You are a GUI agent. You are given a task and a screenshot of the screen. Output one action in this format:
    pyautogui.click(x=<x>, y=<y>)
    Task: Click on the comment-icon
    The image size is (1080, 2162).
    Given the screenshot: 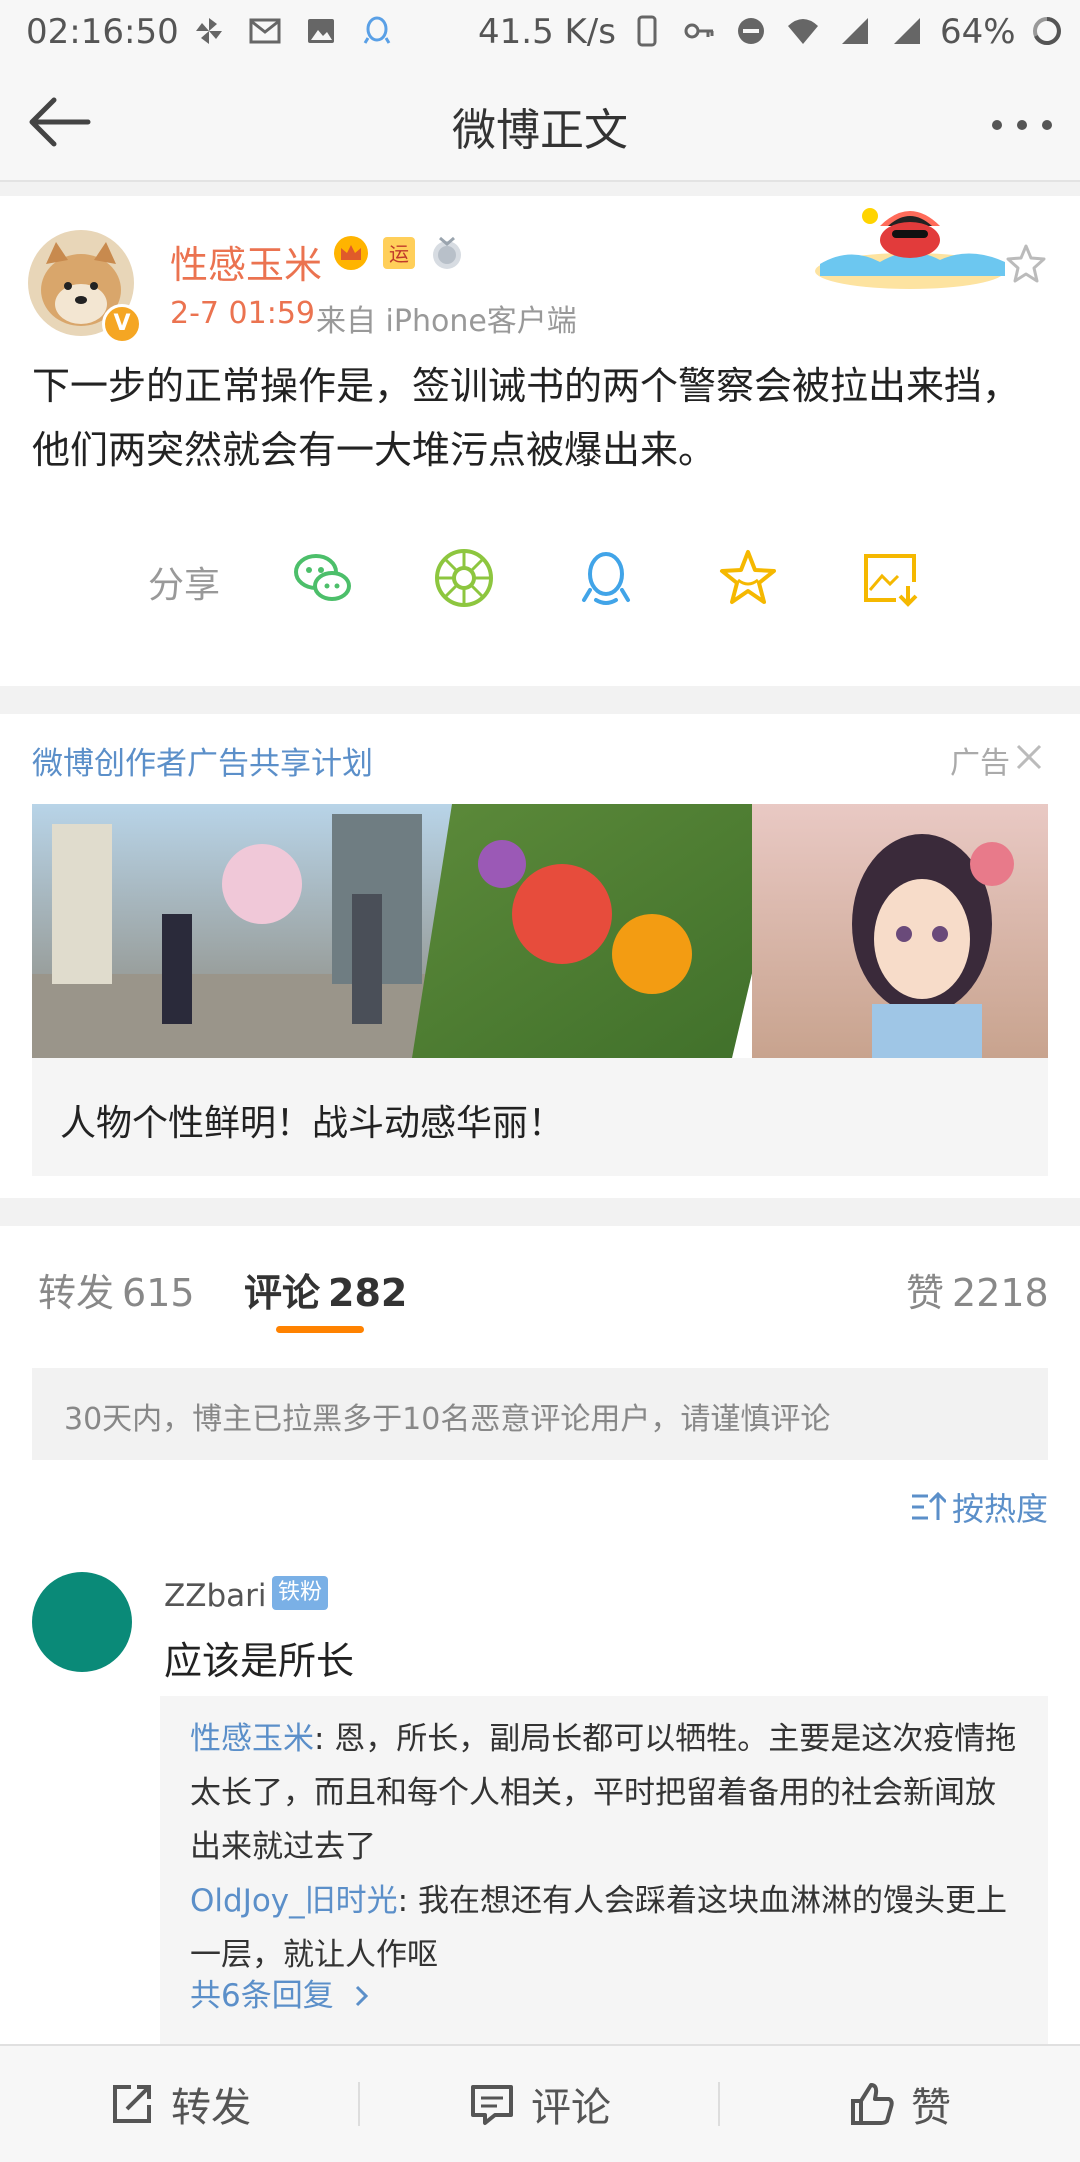 What is the action you would take?
    pyautogui.click(x=492, y=2105)
    